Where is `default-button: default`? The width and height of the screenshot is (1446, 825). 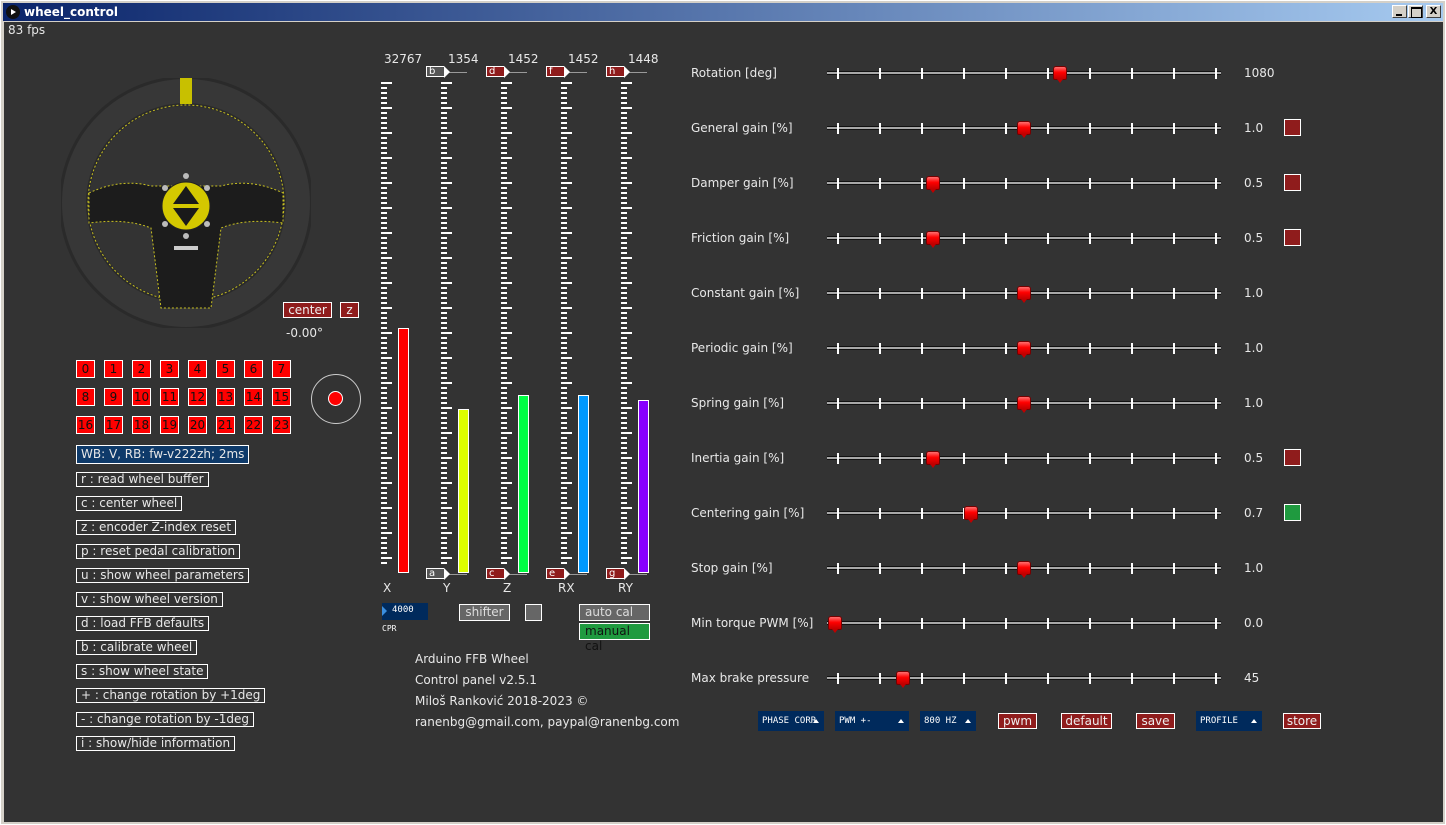 default-button: default is located at coordinates (1086, 721).